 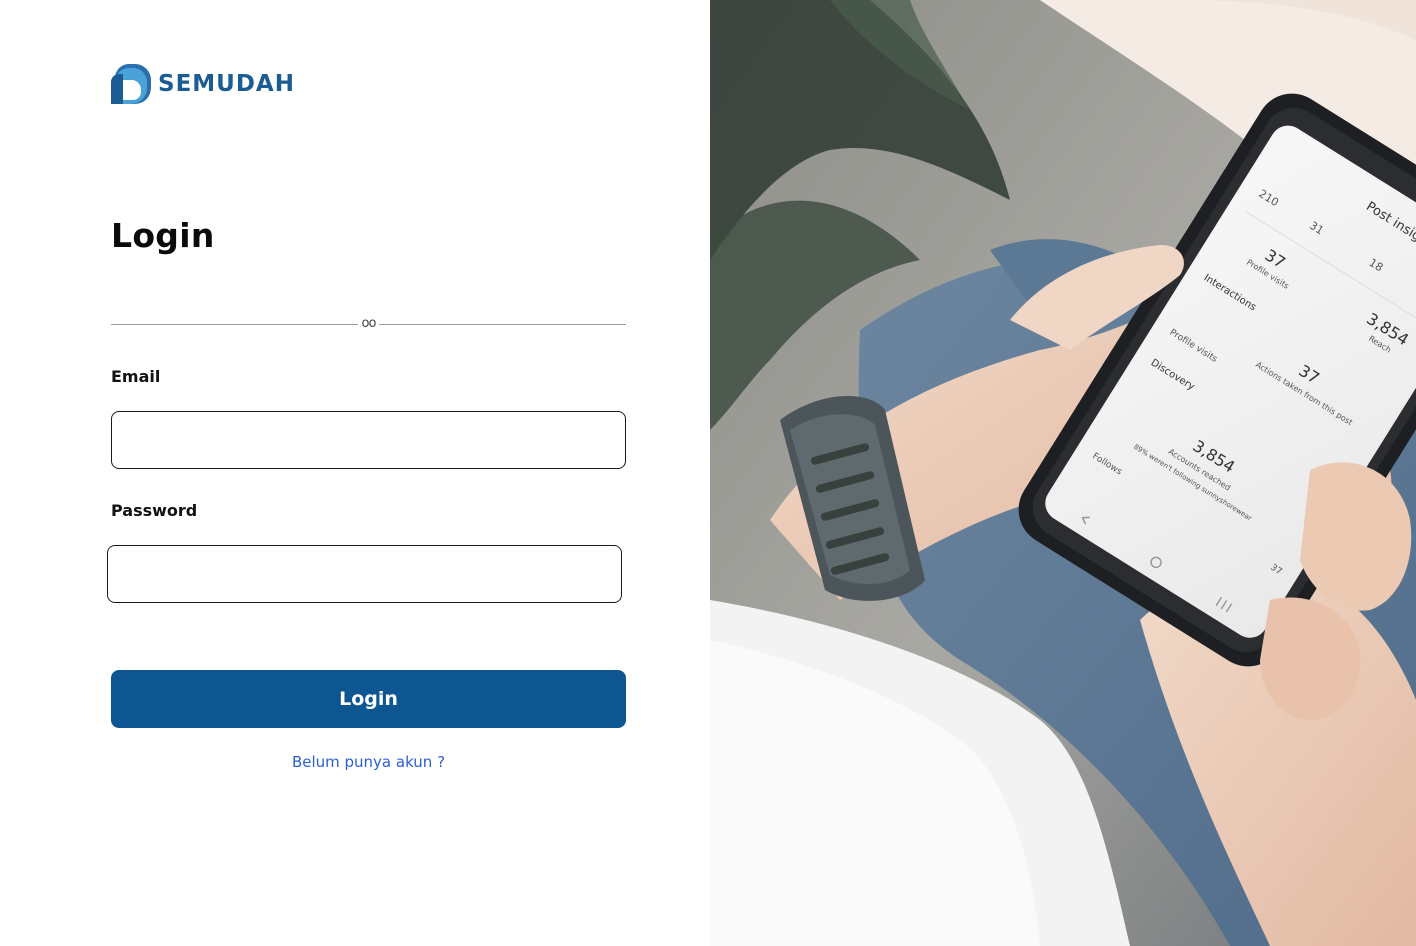 I want to click on page-title: Login, so click(x=163, y=235).